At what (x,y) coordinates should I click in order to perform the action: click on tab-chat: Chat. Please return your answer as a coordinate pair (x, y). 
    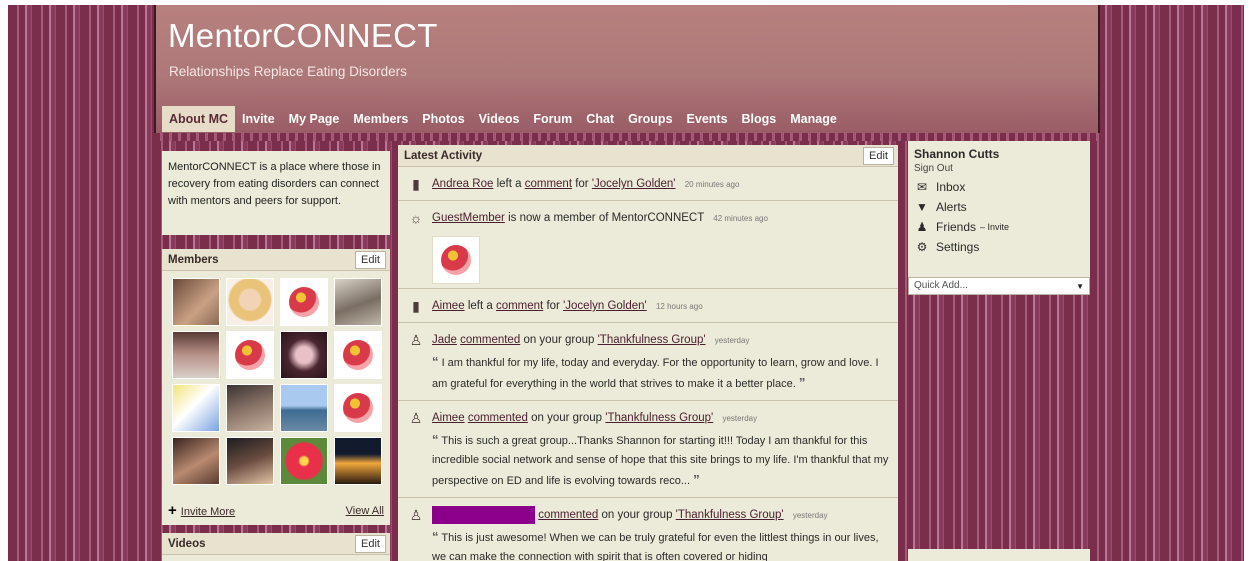
    Looking at the image, I should click on (600, 119).